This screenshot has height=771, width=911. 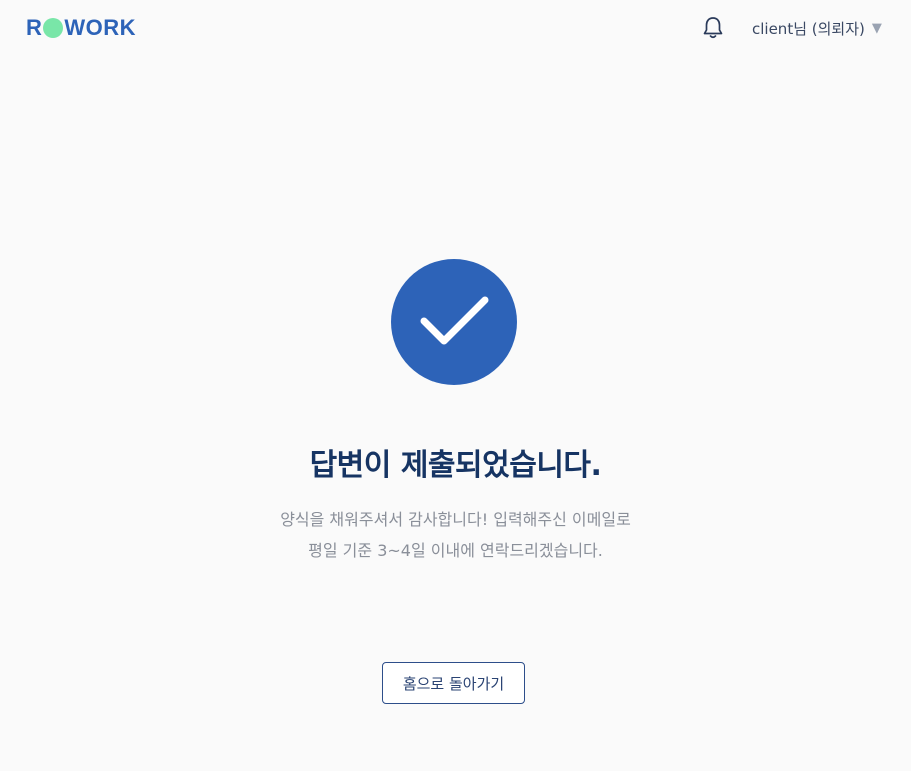 What do you see at coordinates (453, 683) in the screenshot?
I see `home-button: 홈으로 돌아가기` at bounding box center [453, 683].